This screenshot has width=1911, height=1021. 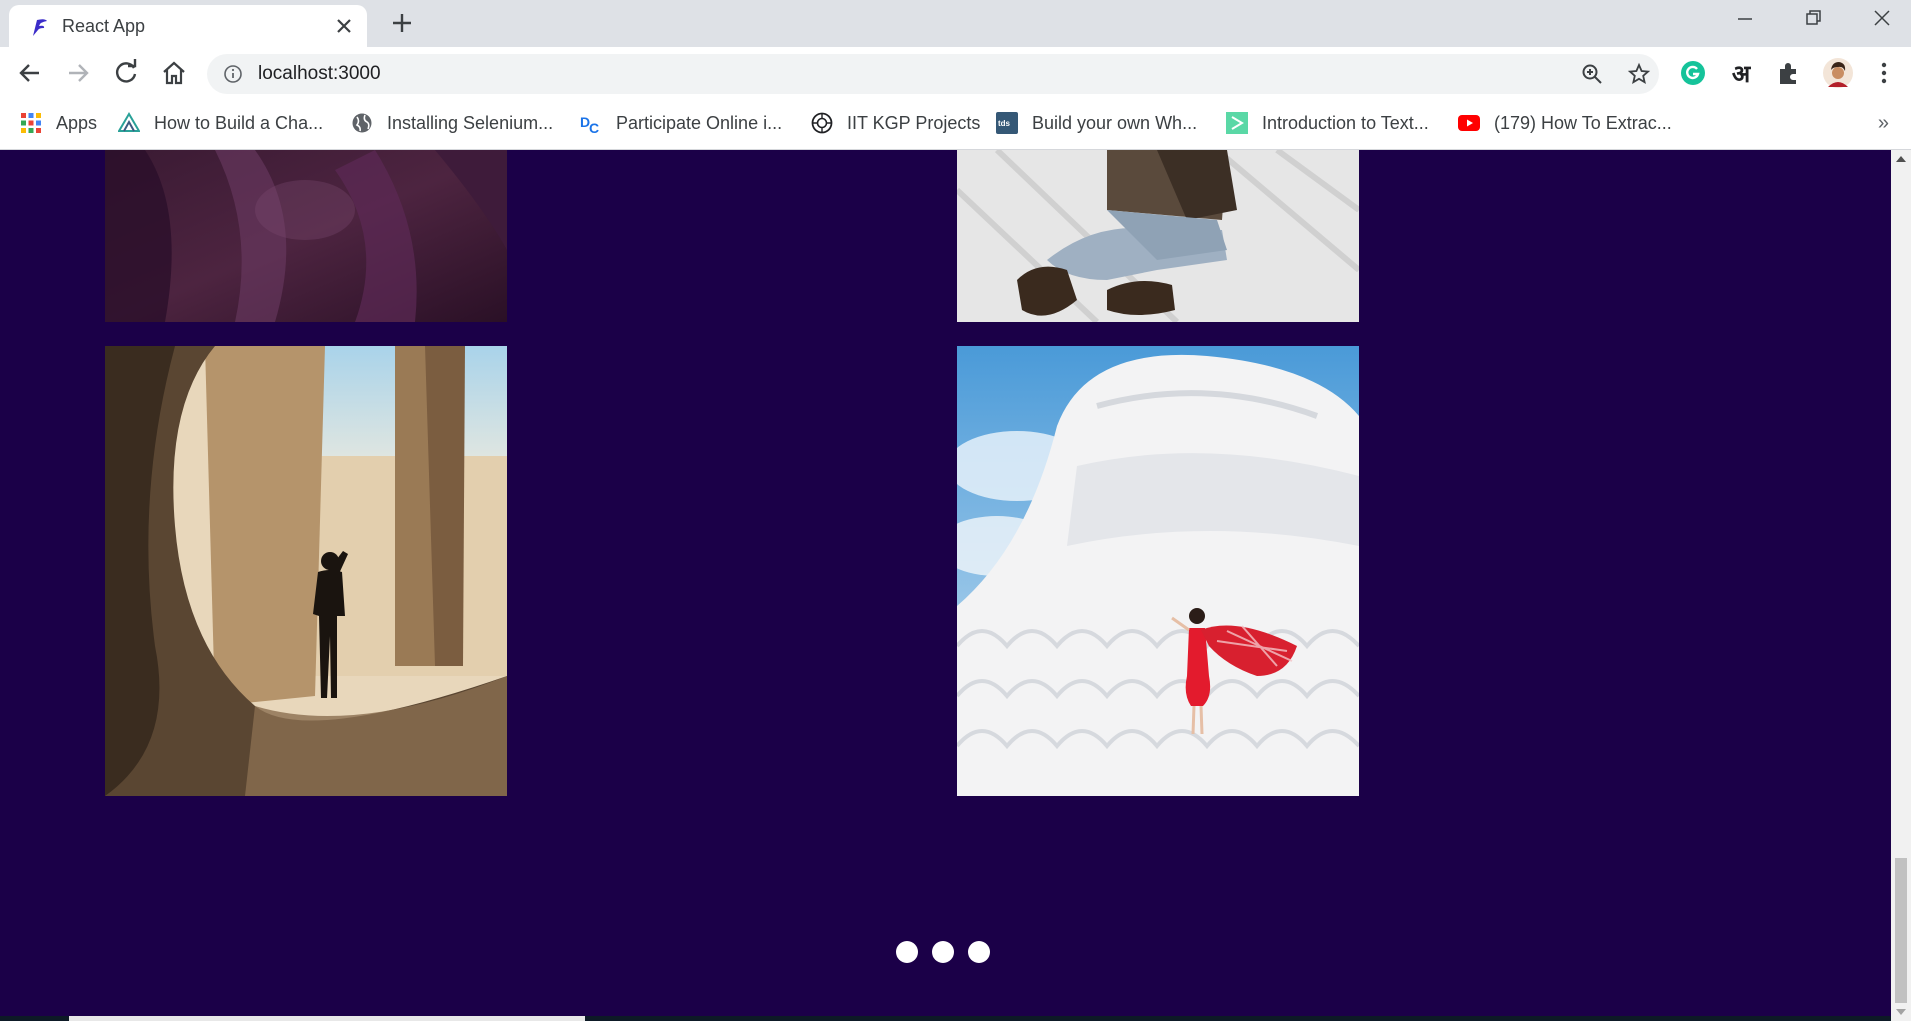 What do you see at coordinates (31, 123) in the screenshot?
I see `apps-grid-icon` at bounding box center [31, 123].